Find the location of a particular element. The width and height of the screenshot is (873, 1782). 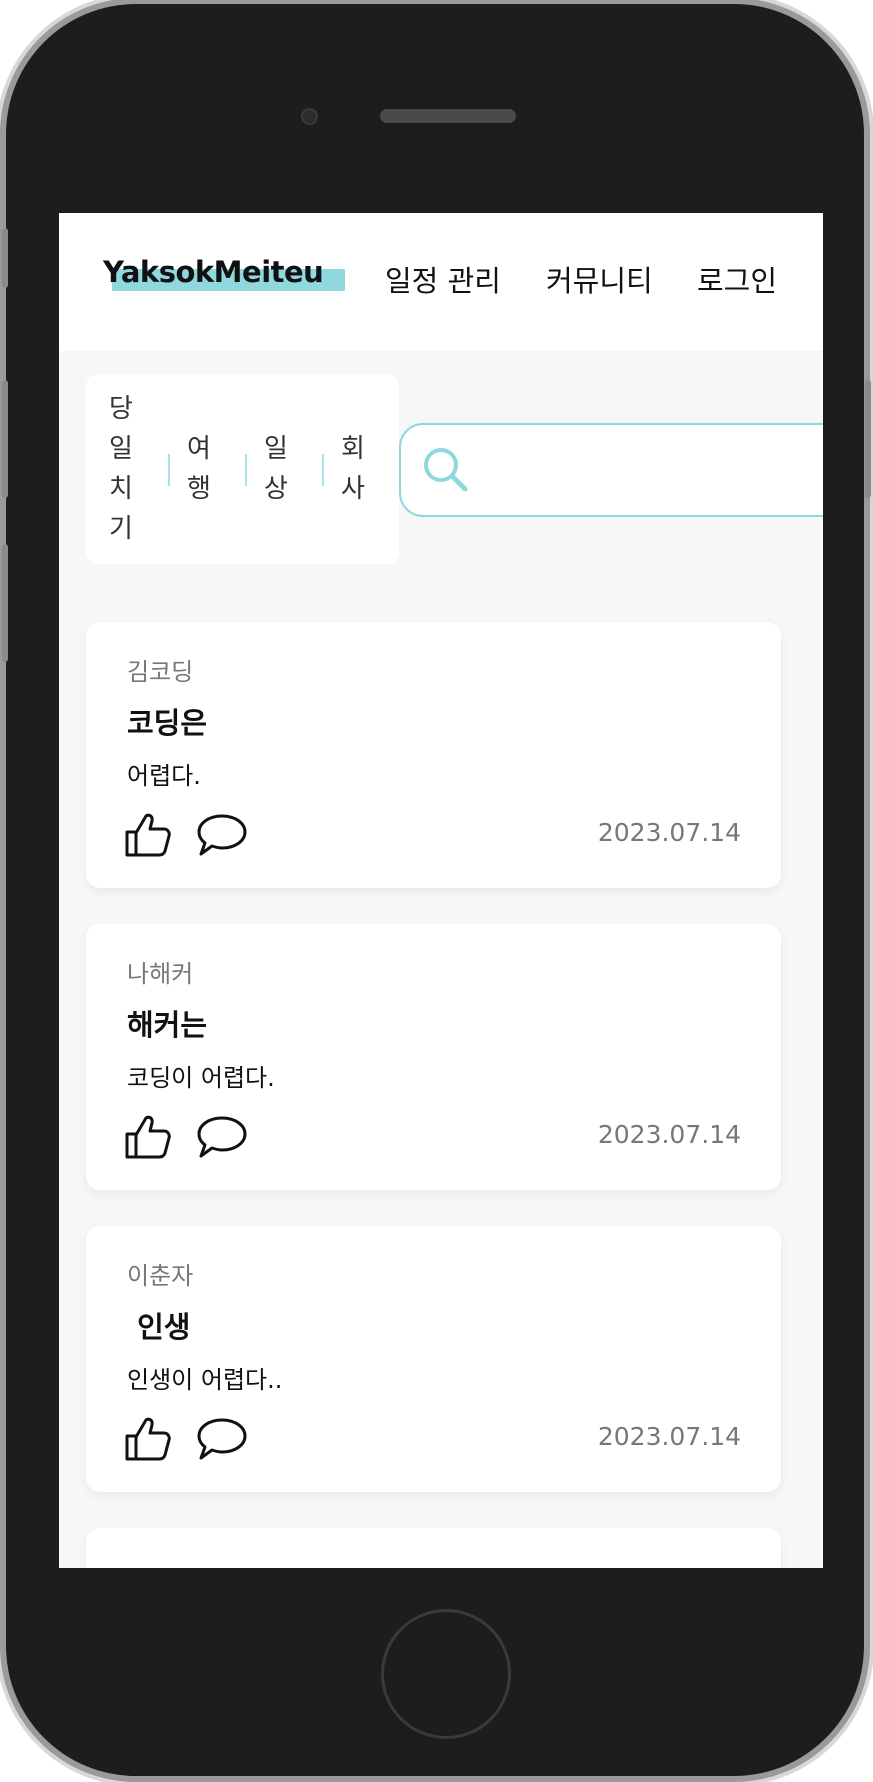

post-author: 이춘자 is located at coordinates (160, 1276).